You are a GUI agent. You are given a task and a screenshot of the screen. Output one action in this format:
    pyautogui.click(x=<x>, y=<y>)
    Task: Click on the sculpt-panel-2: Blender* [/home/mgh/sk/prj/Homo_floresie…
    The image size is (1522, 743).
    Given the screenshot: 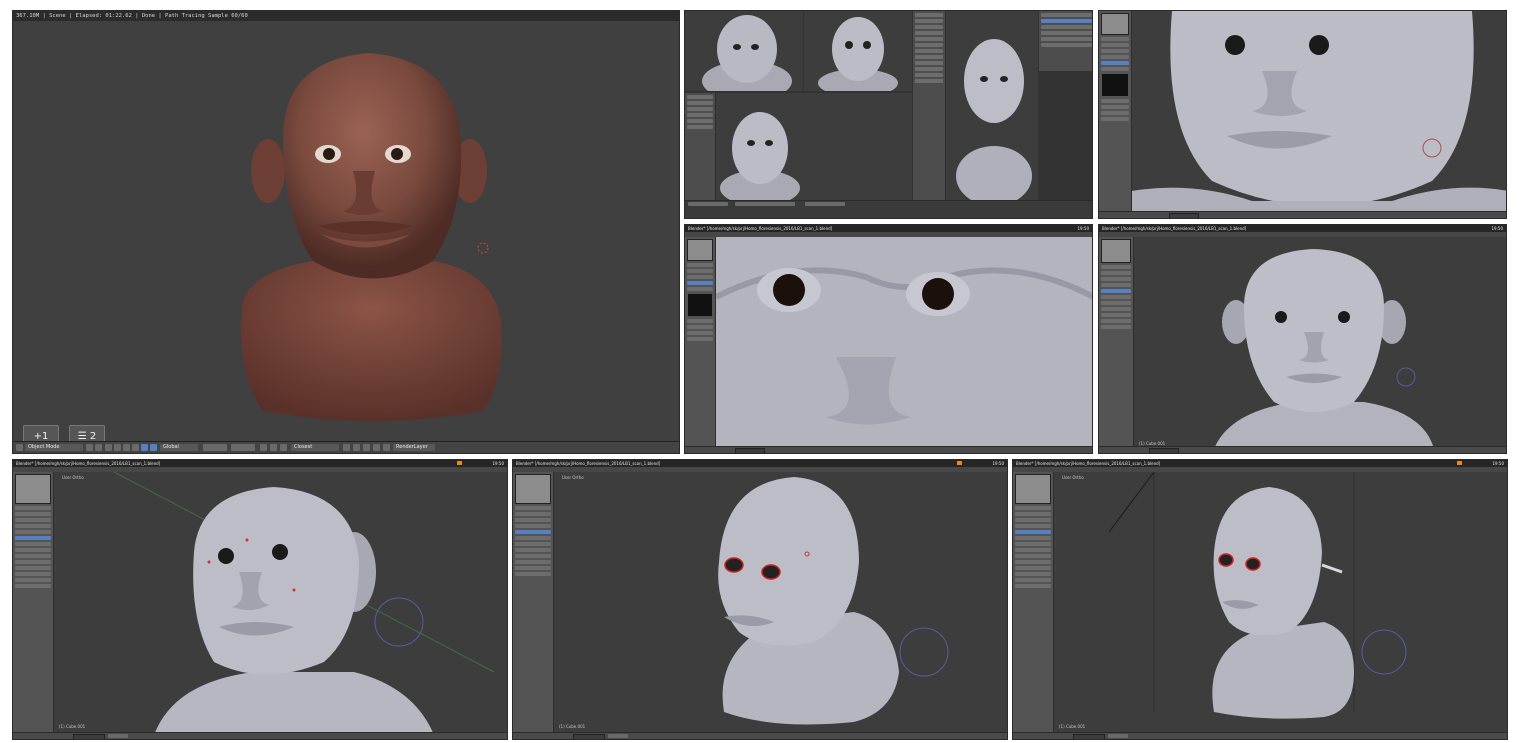 What is the action you would take?
    pyautogui.click(x=760, y=599)
    